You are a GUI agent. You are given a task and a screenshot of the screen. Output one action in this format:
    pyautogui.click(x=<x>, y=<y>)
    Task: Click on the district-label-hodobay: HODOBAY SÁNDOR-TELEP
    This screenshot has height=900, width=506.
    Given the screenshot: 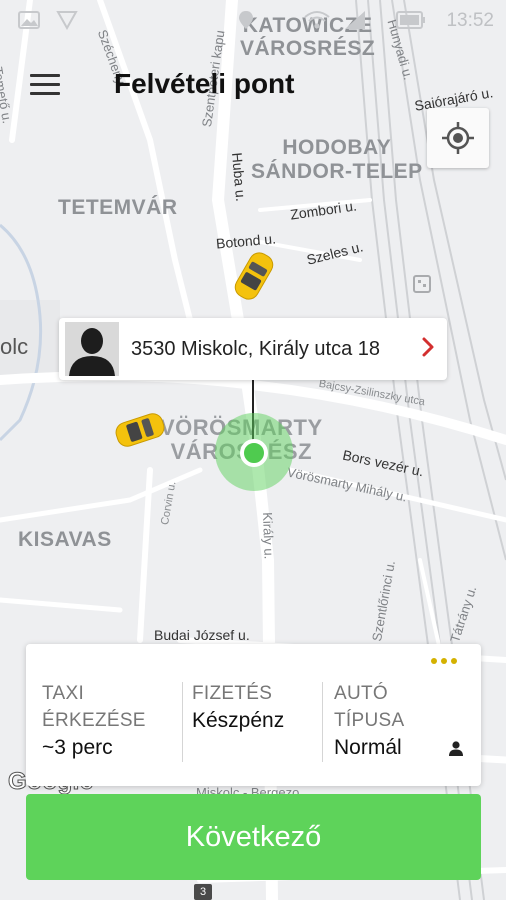 What is the action you would take?
    pyautogui.click(x=337, y=160)
    